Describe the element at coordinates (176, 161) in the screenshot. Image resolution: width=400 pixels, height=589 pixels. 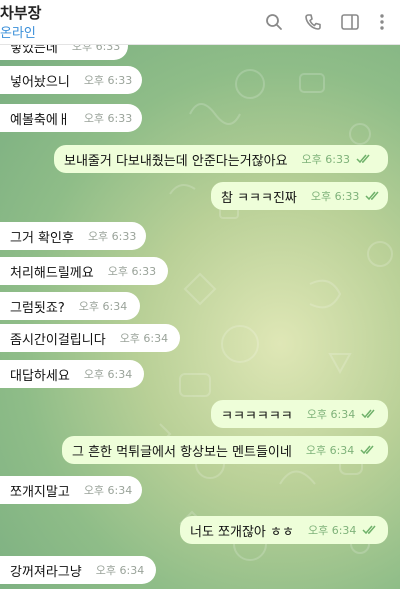
I see `message-text: 보내줄거 다보내줬는데 안준다는거잖아요` at that location.